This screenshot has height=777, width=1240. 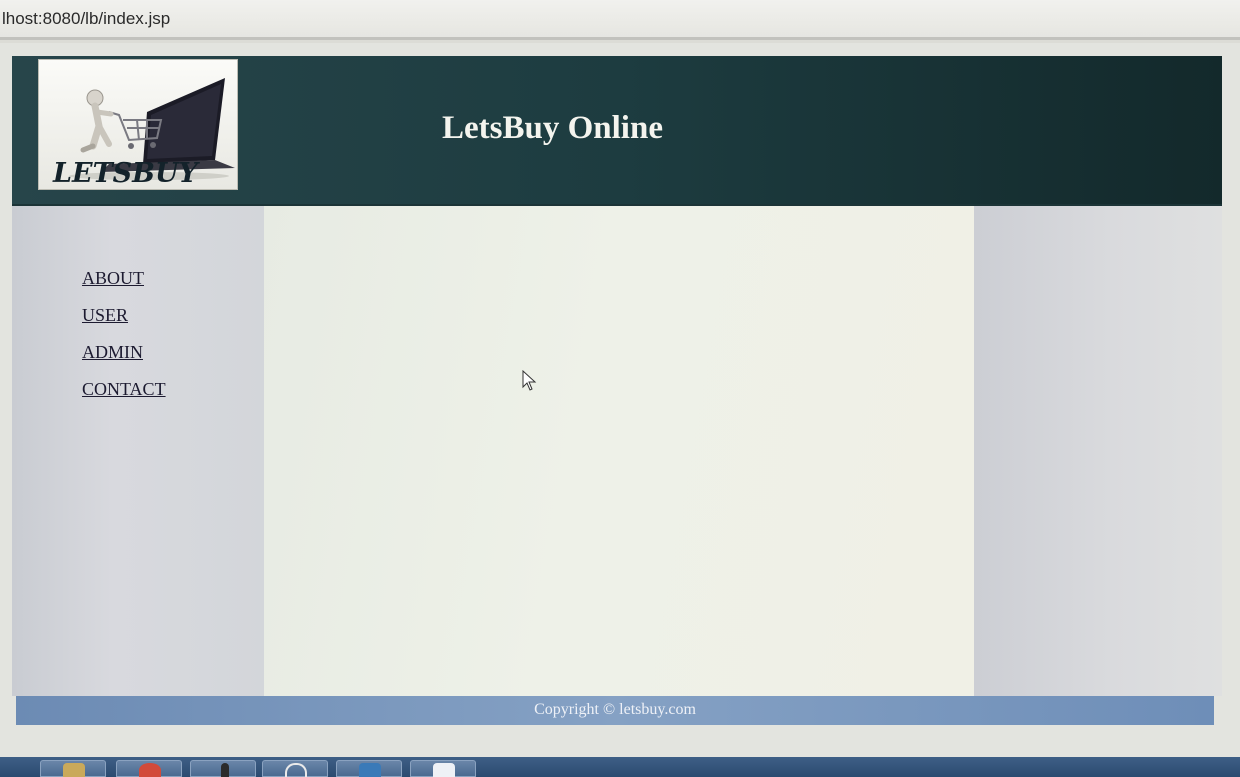 What do you see at coordinates (138, 124) in the screenshot?
I see `logo: LETSBUY` at bounding box center [138, 124].